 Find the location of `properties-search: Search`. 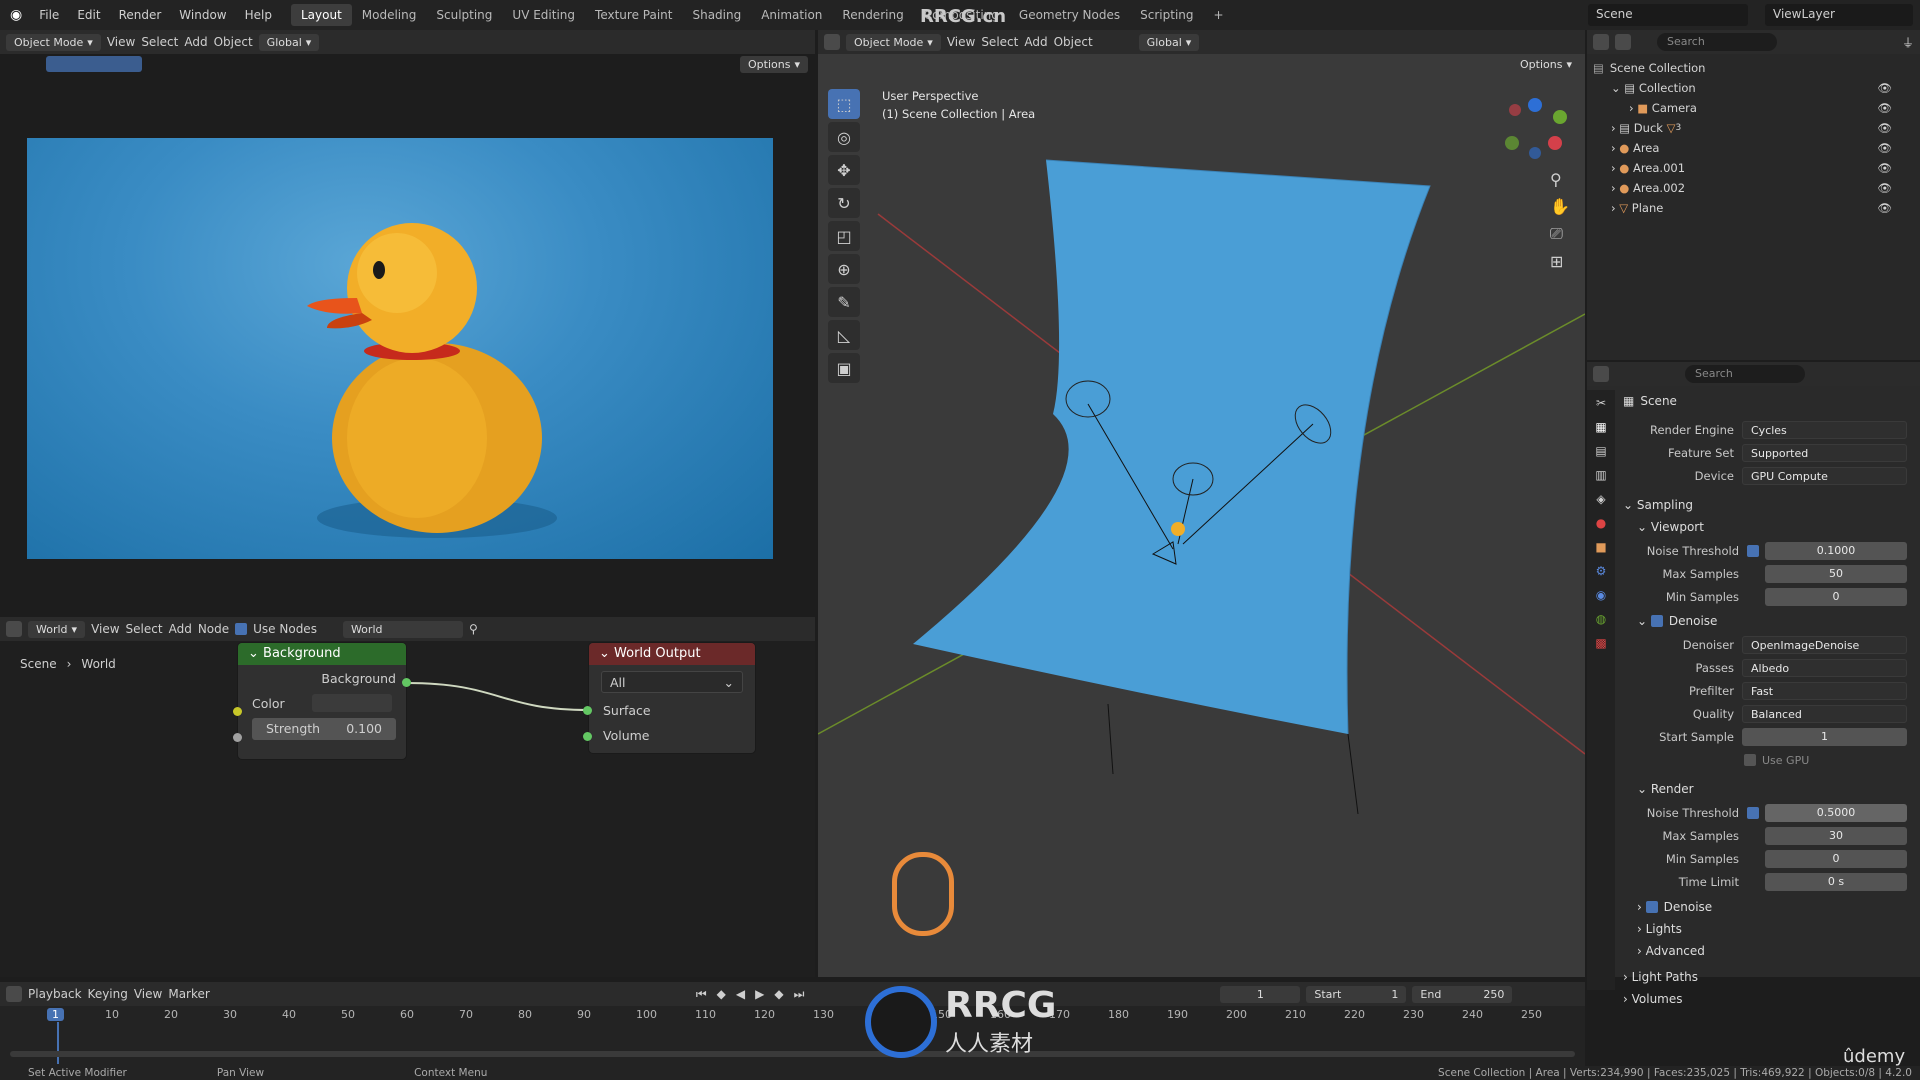

properties-search: Search is located at coordinates (1745, 374).